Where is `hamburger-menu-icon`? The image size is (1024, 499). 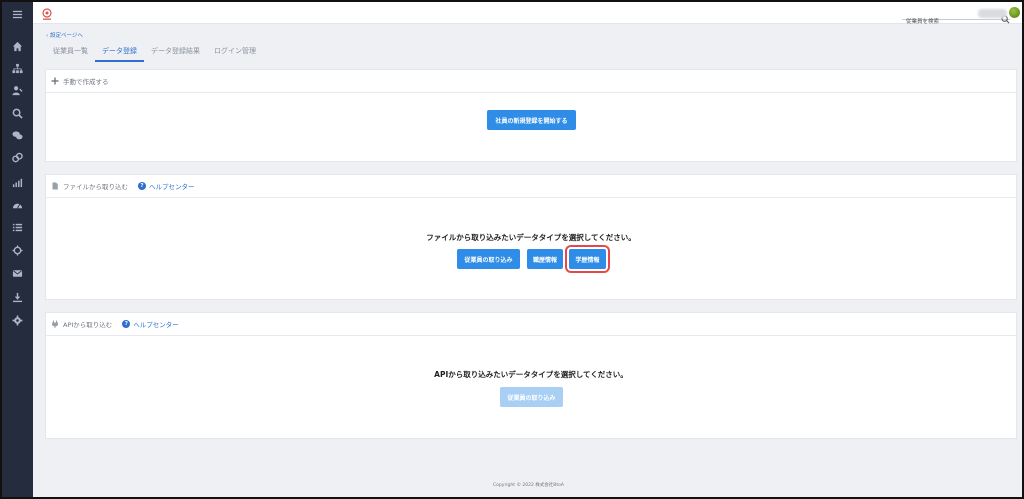
hamburger-menu-icon is located at coordinates (17, 14).